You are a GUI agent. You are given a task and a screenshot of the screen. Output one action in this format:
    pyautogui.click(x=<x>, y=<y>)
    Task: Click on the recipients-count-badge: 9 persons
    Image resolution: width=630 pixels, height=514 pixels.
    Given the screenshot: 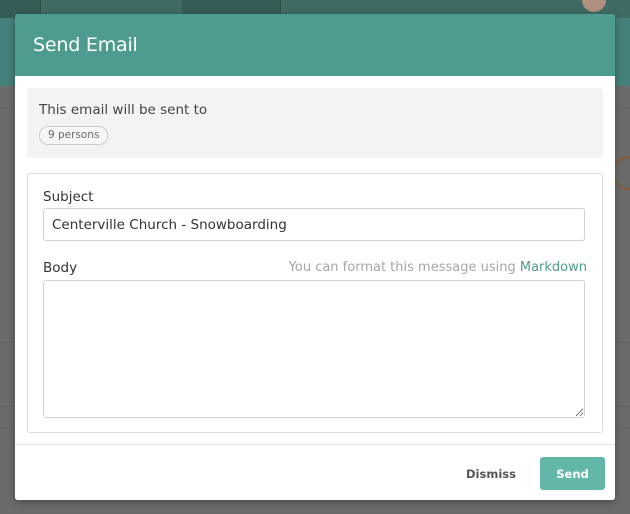 What is the action you would take?
    pyautogui.click(x=74, y=135)
    